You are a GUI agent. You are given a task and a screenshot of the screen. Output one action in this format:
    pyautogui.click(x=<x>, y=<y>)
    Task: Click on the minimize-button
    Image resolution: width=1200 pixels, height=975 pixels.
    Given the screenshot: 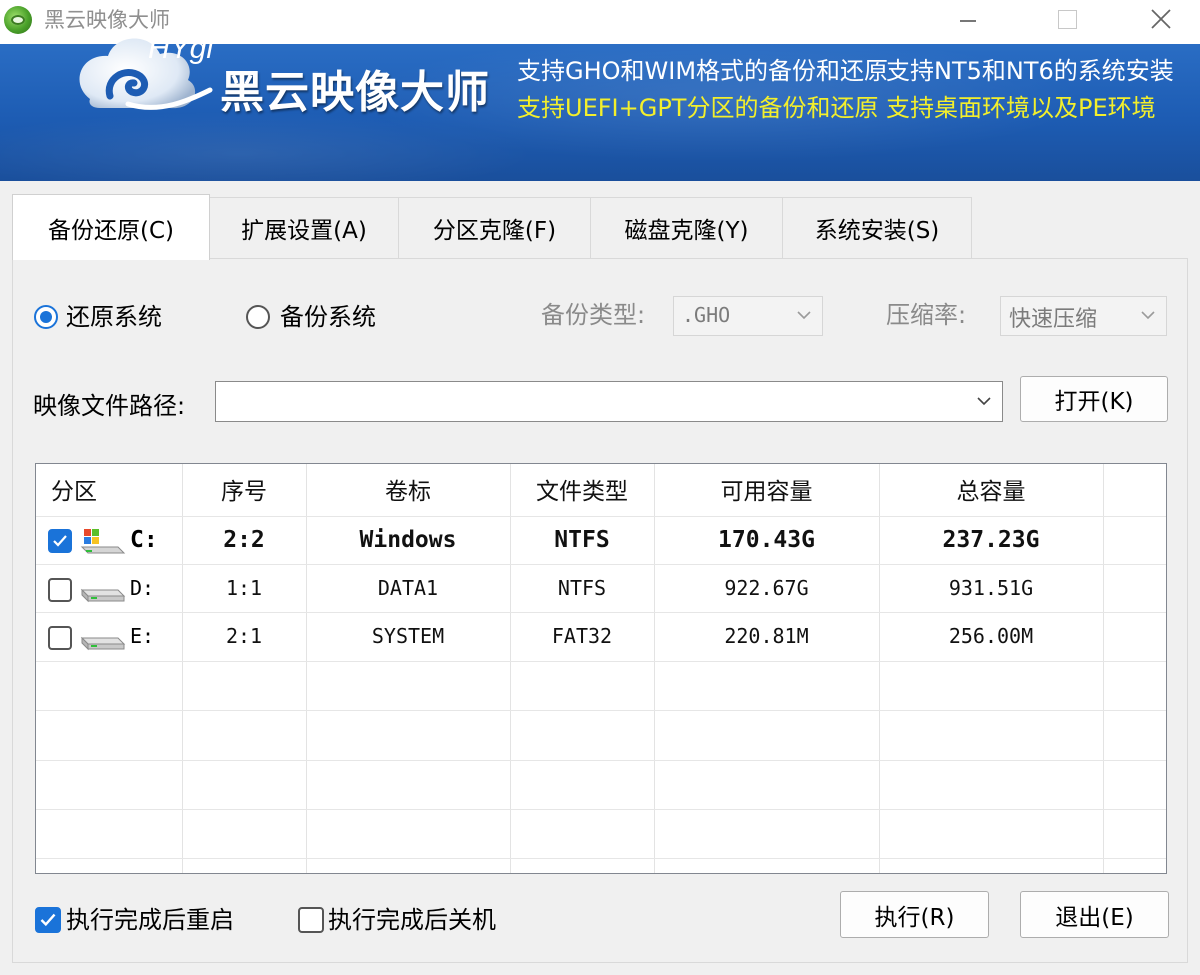 What is the action you would take?
    pyautogui.click(x=967, y=20)
    